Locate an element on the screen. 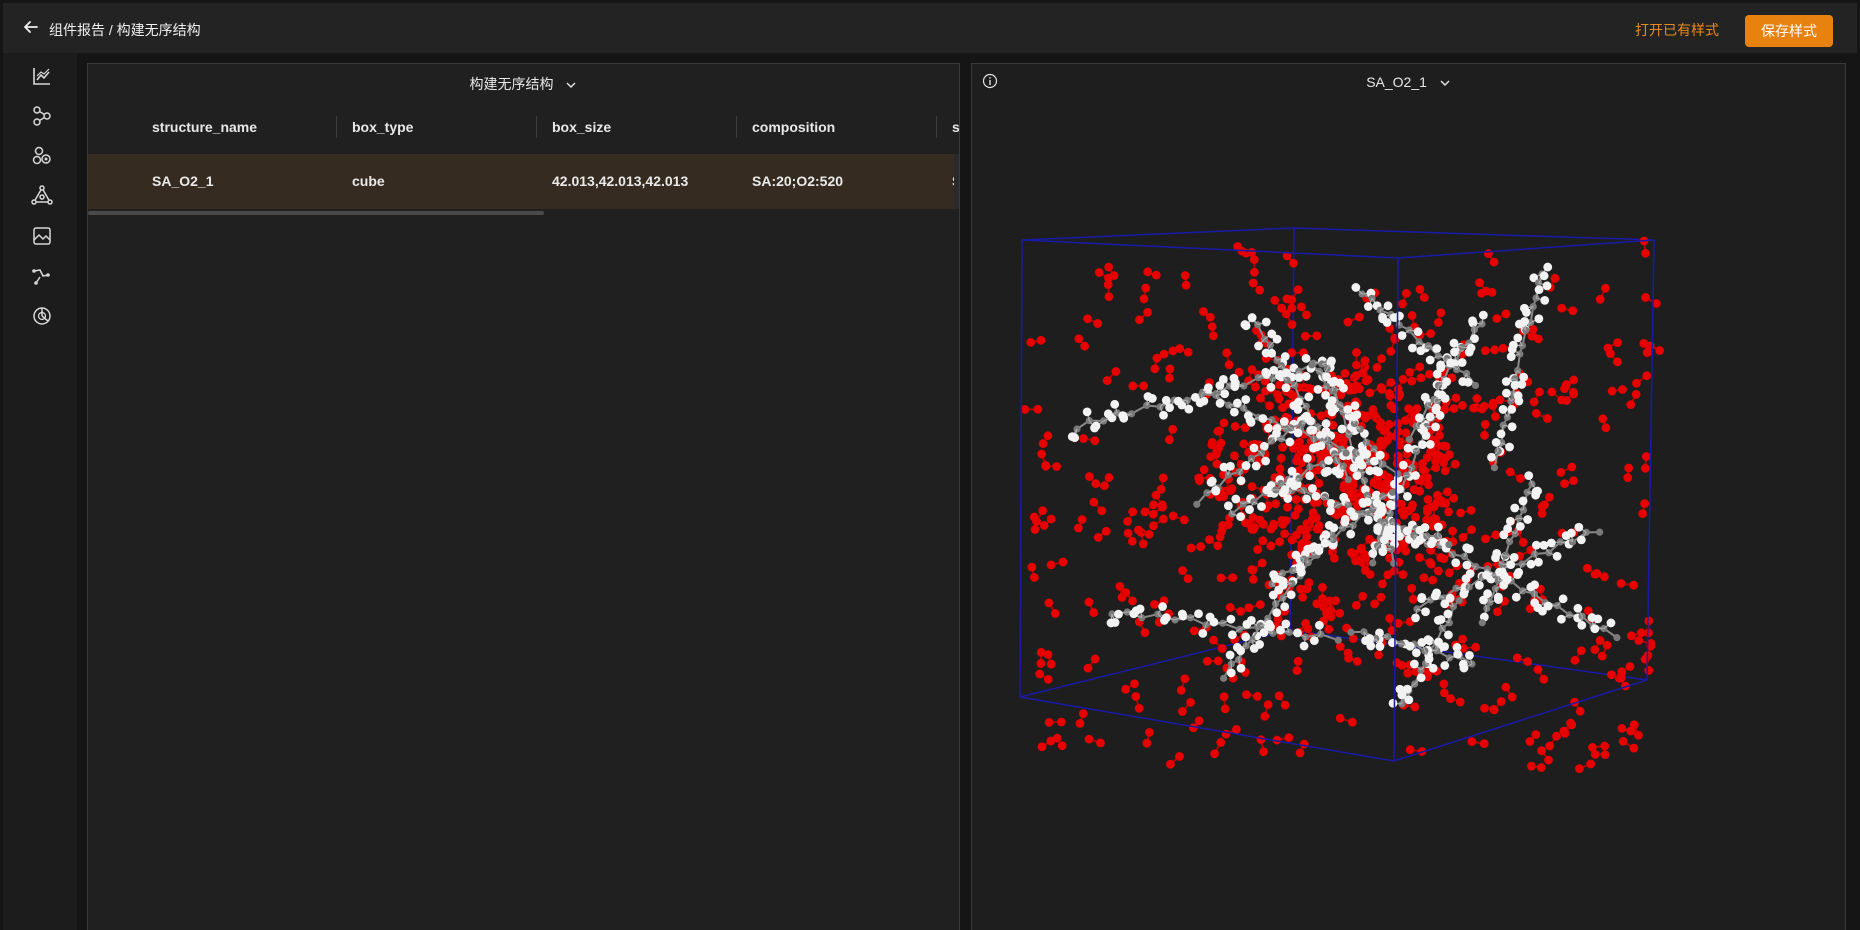 Image resolution: width=1860 pixels, height=930 pixels. carbon-atom is located at coordinates (1449, 544).